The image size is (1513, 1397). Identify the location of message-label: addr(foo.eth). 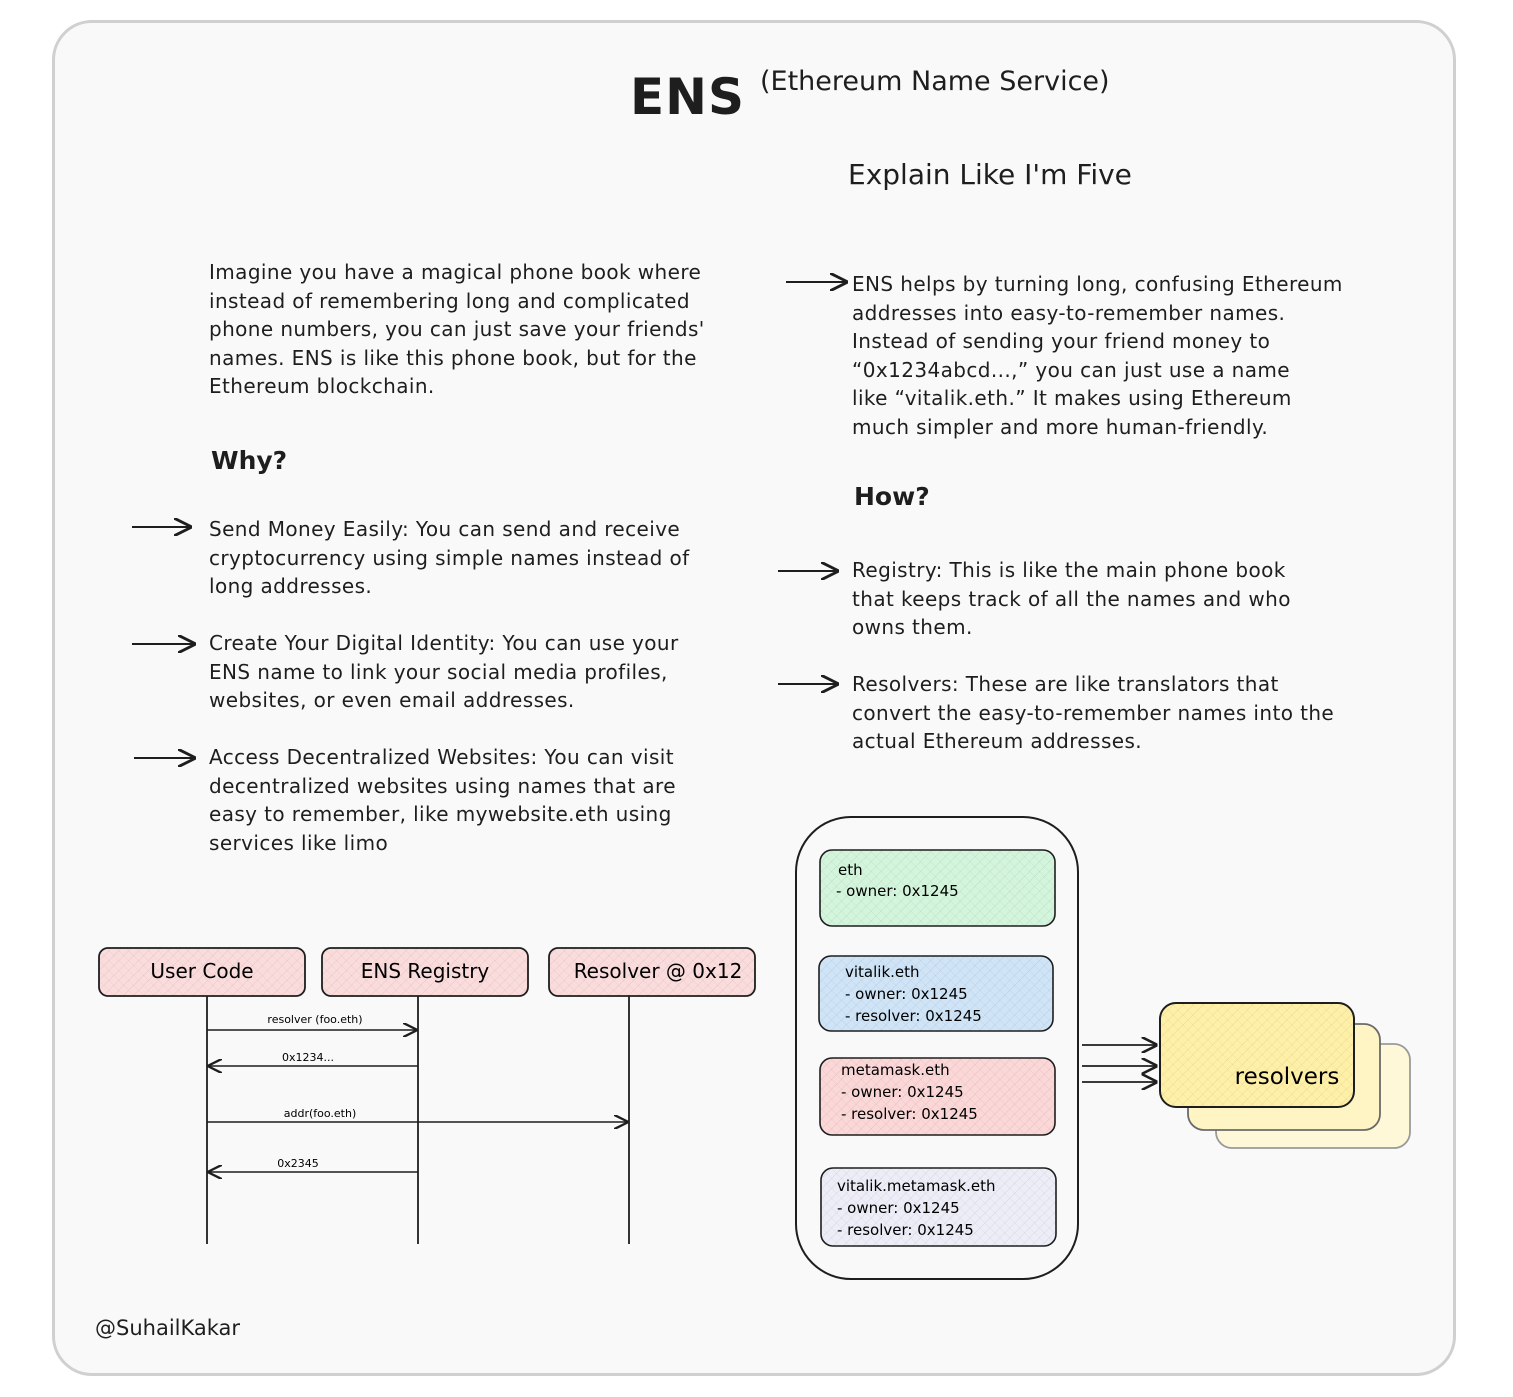
(320, 1113).